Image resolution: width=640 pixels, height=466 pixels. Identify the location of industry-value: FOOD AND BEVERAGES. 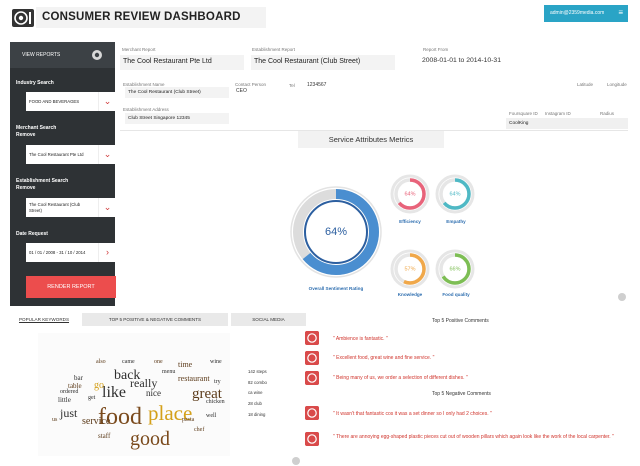
(54, 101).